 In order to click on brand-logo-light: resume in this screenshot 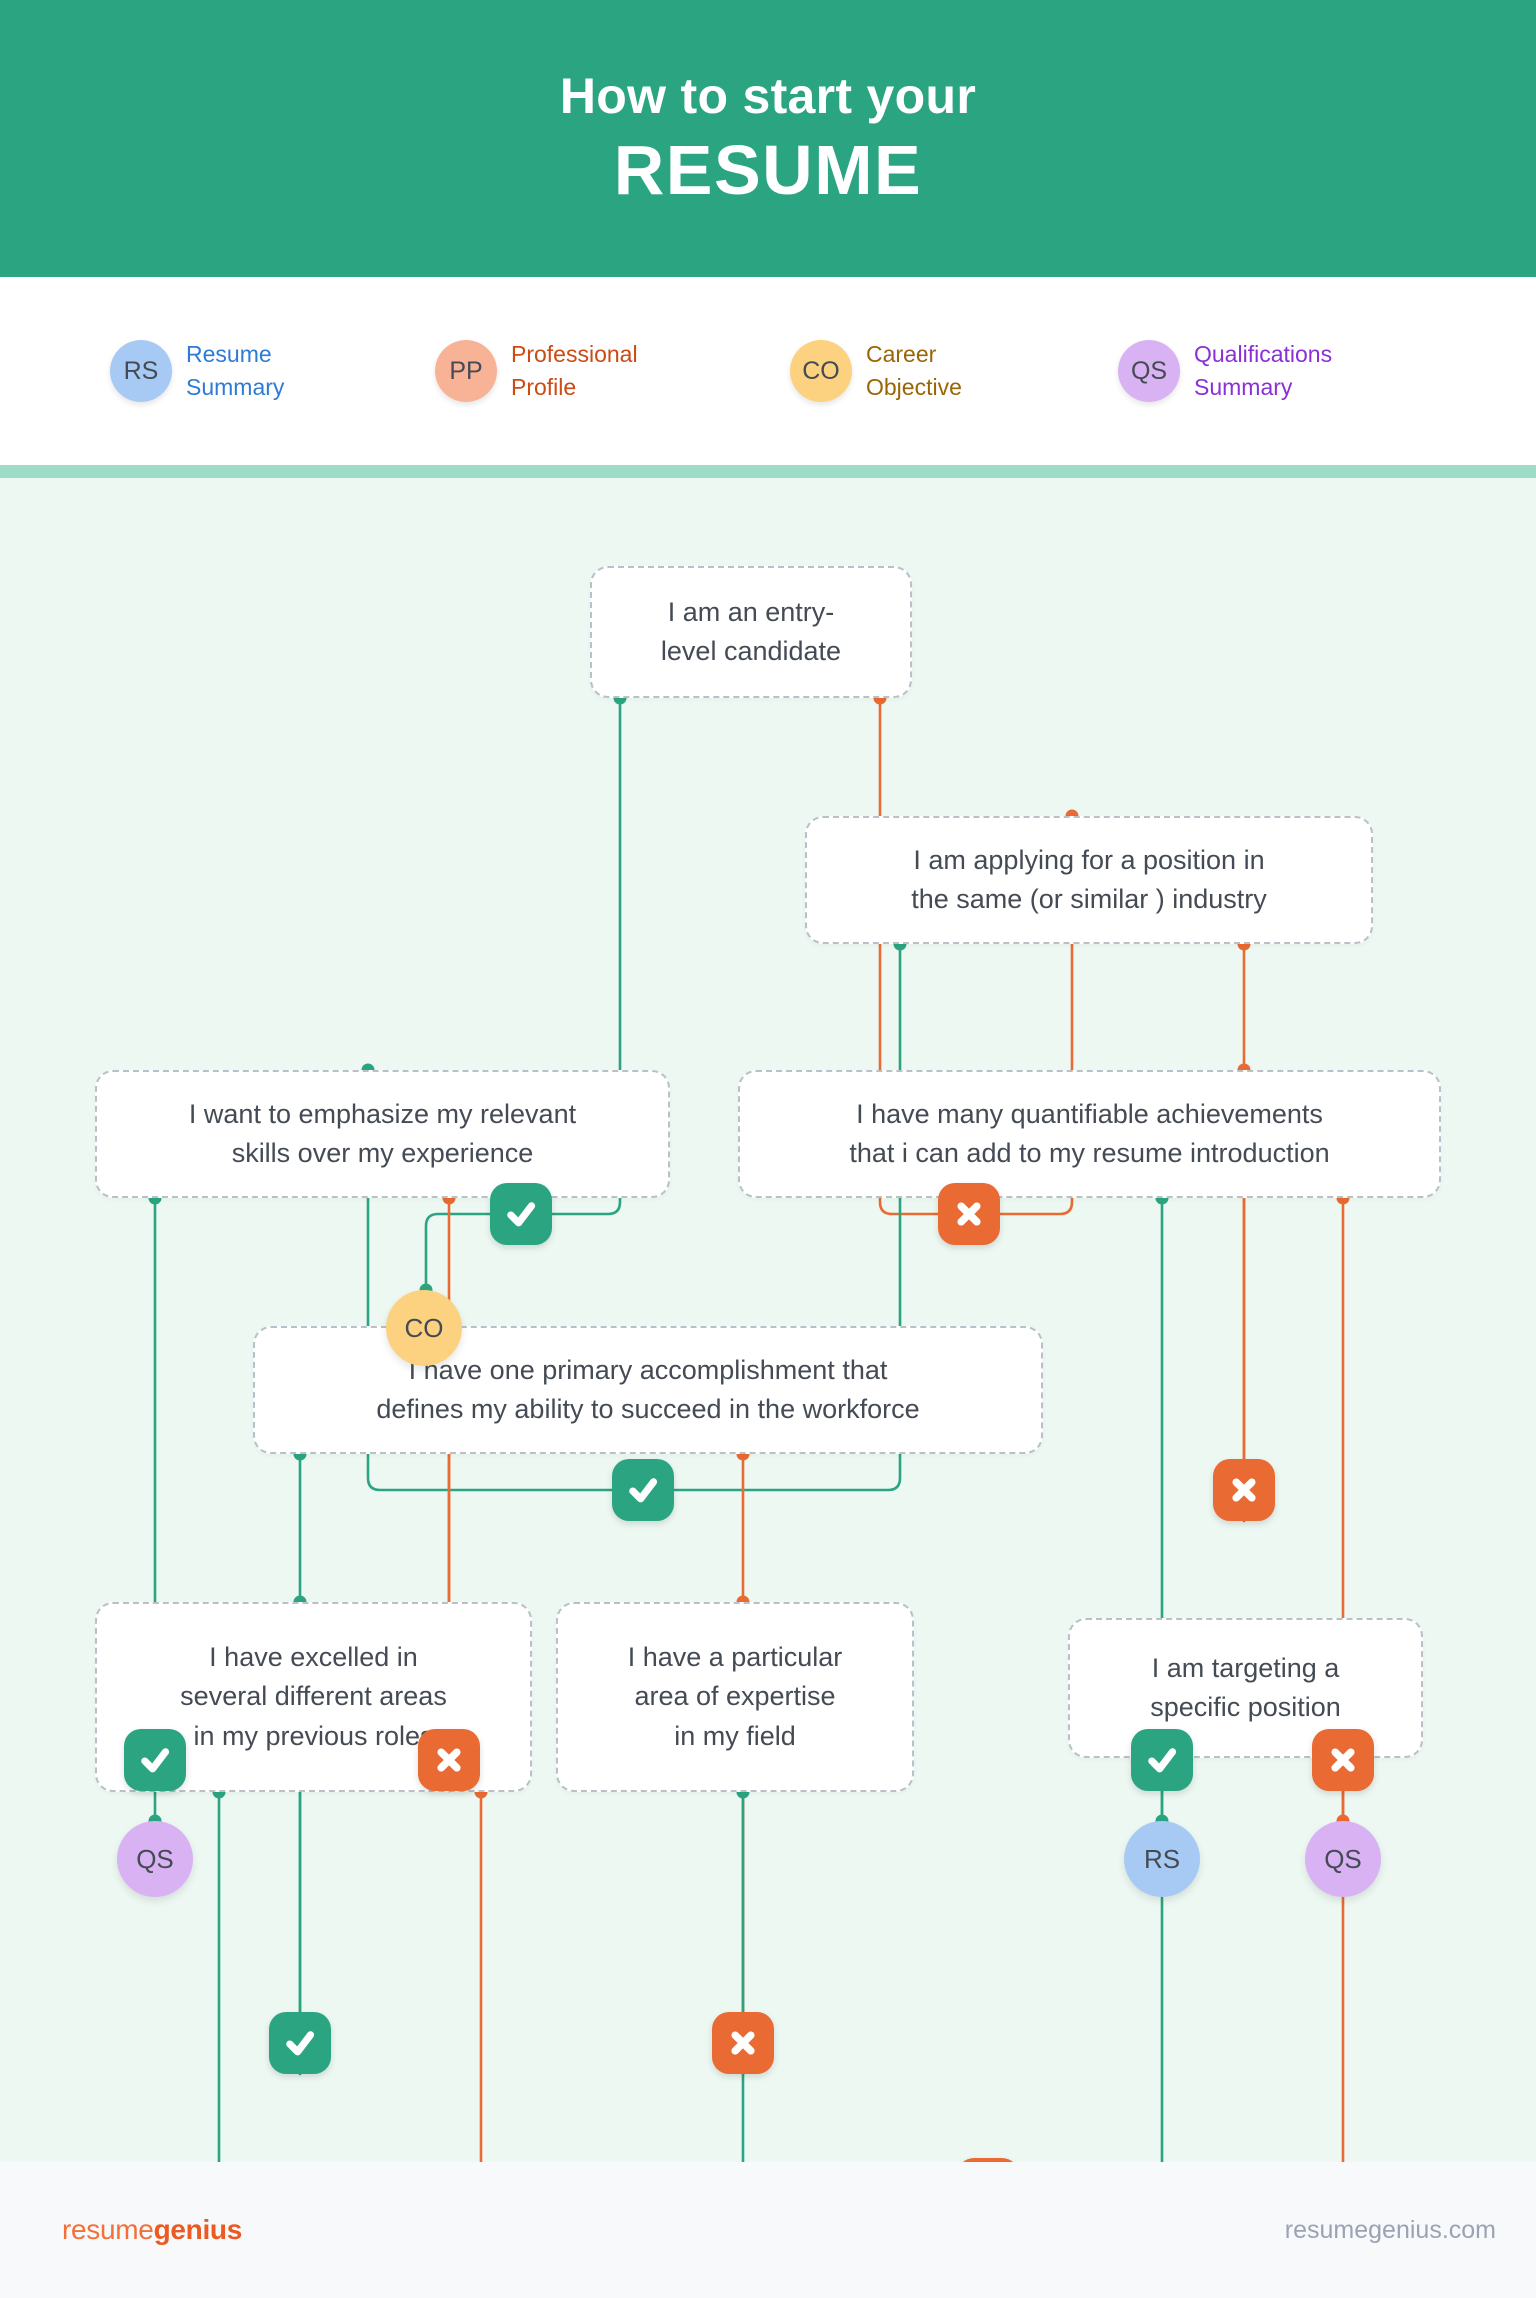, I will do `click(108, 2229)`.